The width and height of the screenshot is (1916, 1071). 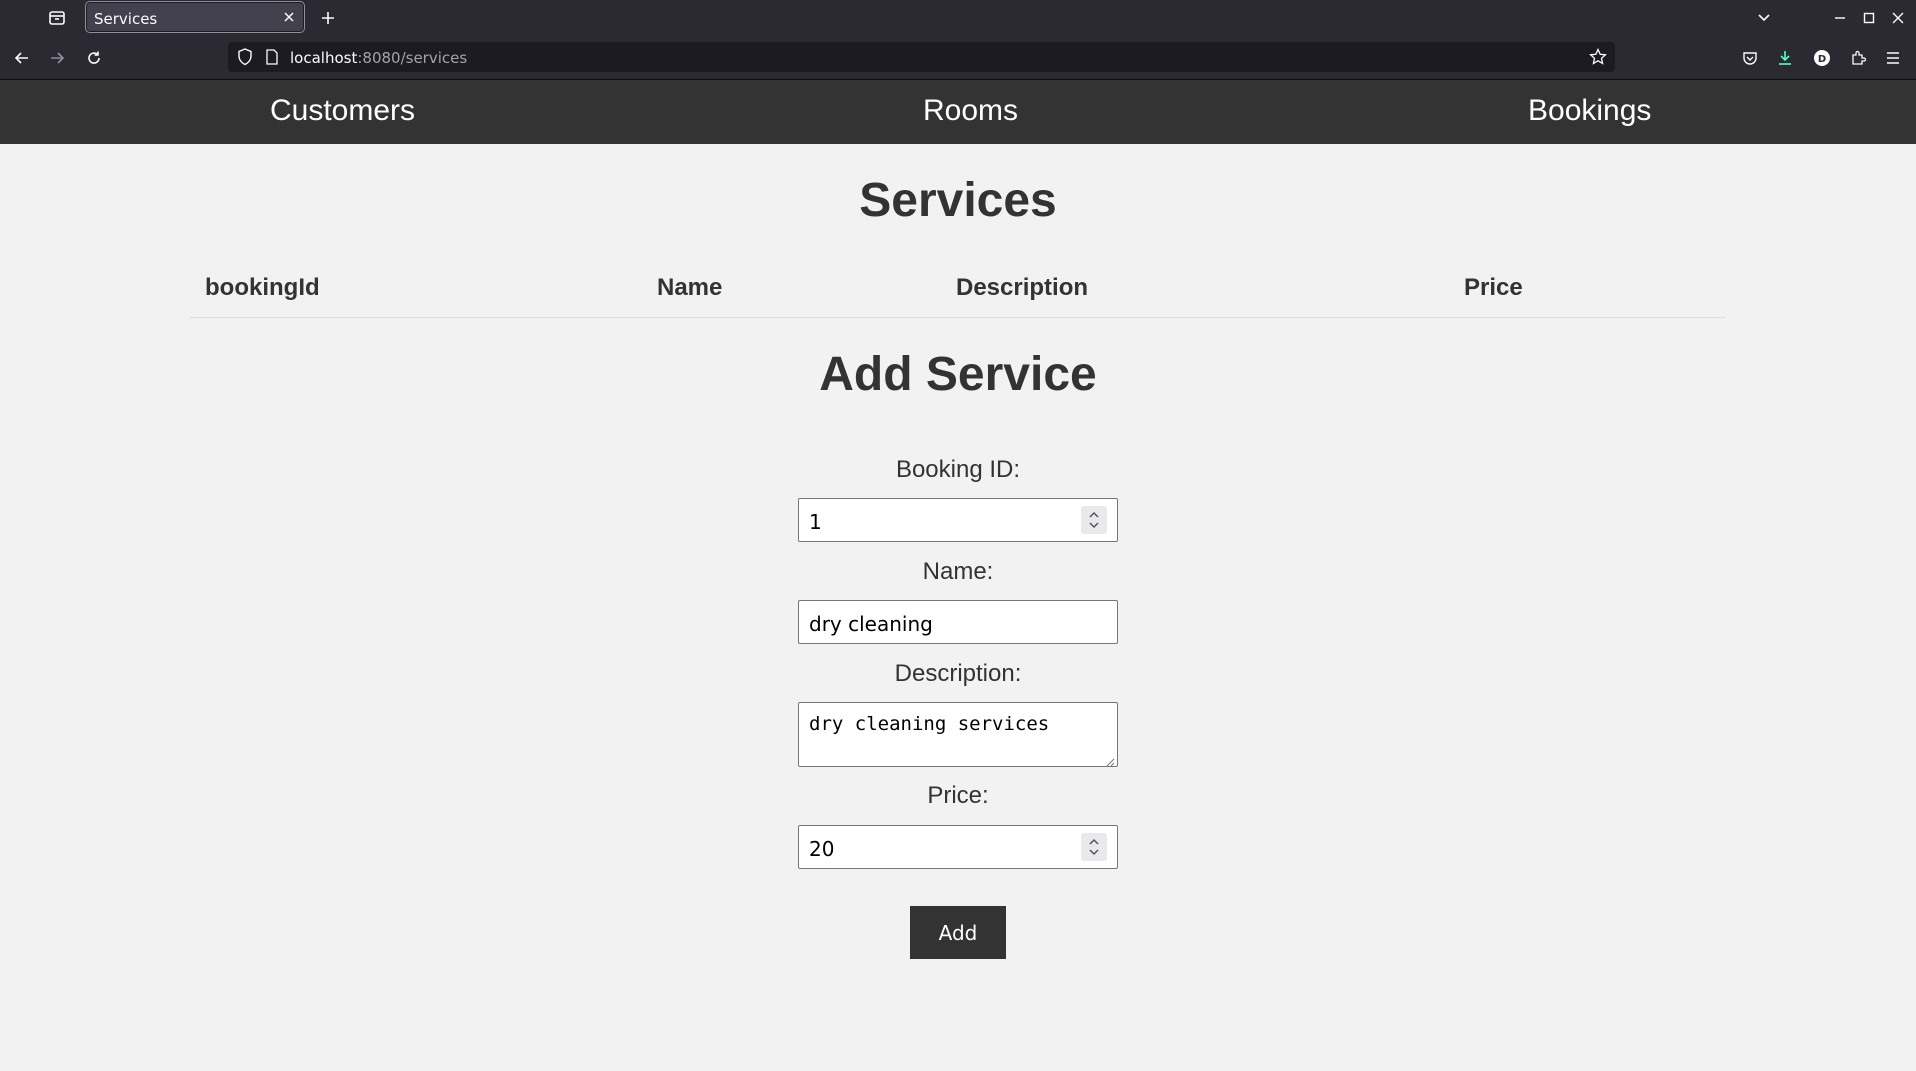 I want to click on description-label: Description:, so click(x=958, y=673).